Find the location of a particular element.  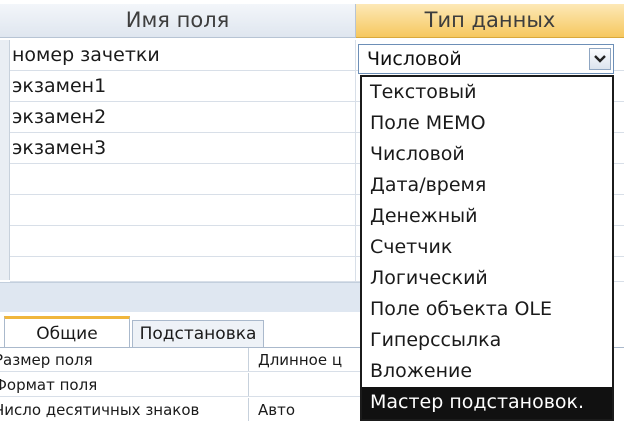

dropdown-option: Денежный is located at coordinates (487, 216).